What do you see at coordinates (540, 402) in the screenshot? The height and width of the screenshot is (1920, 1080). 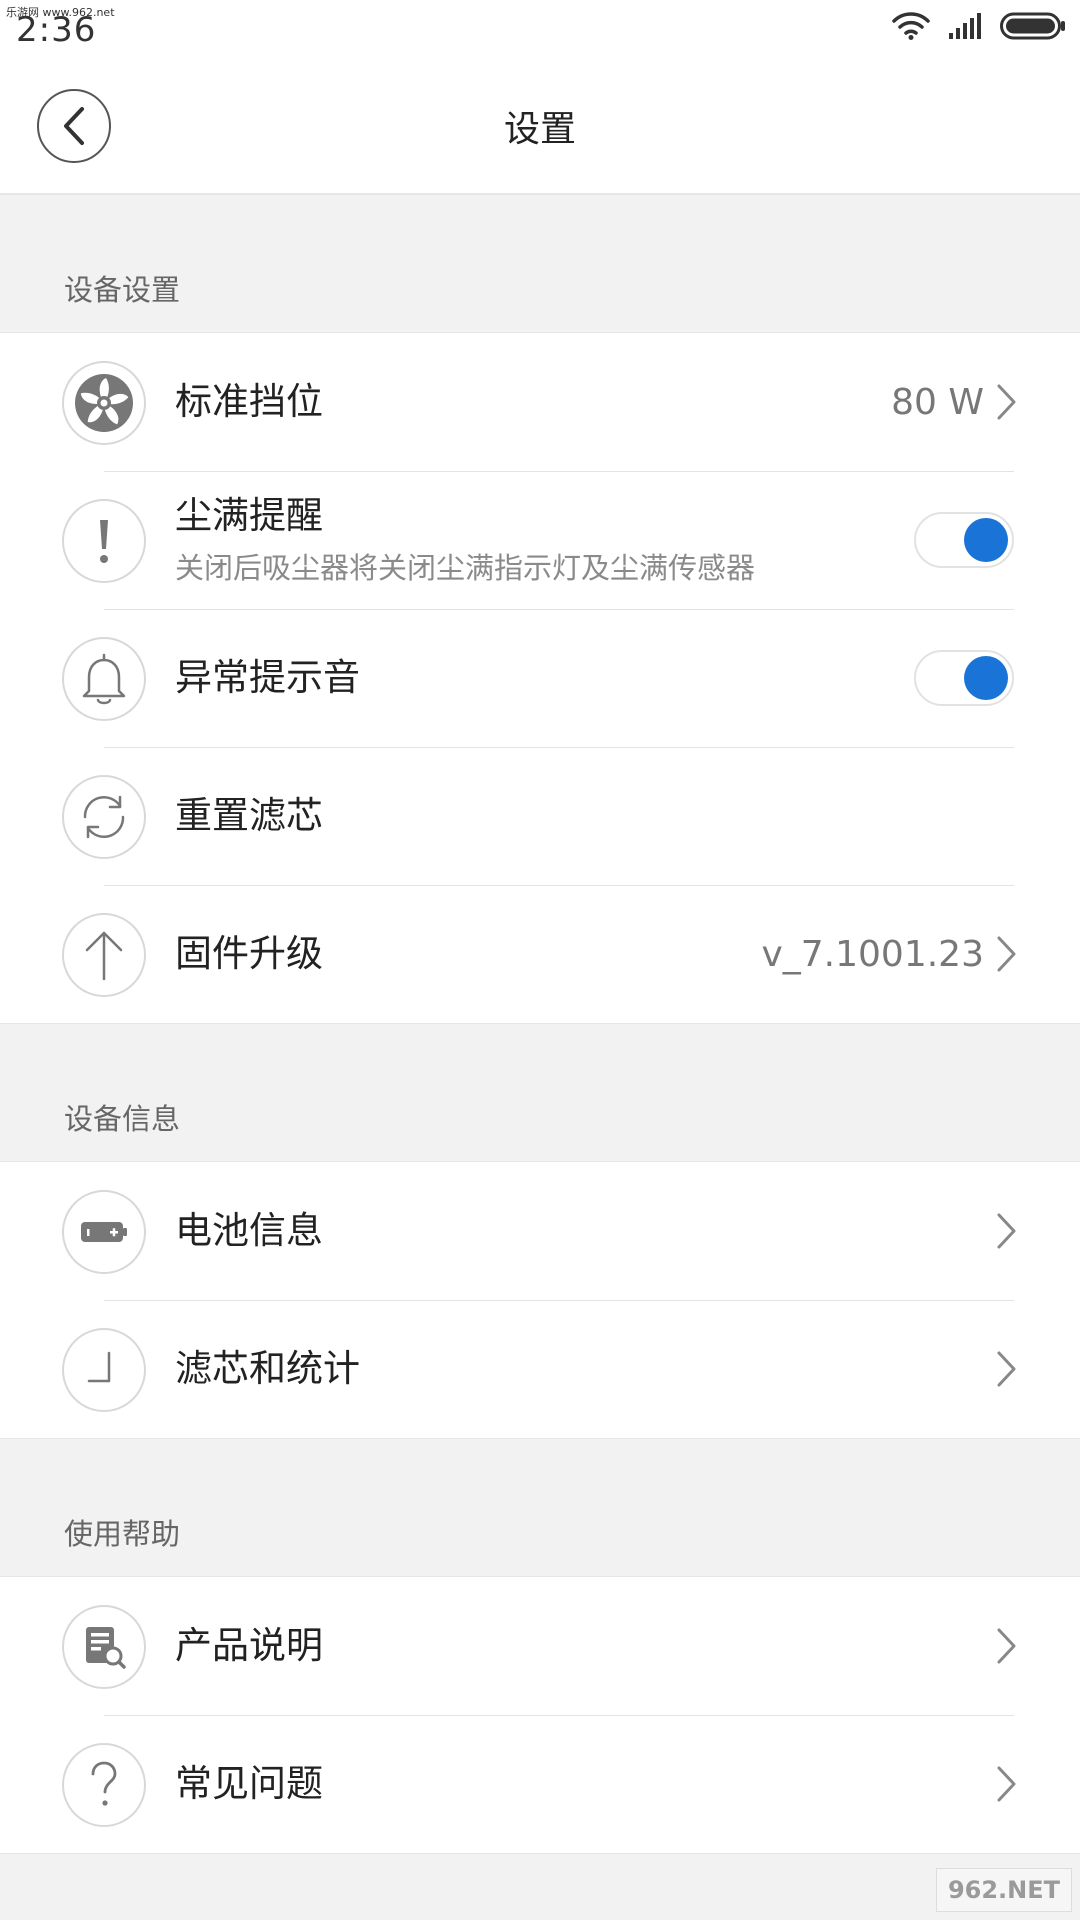 I see `setting-row-standard-gear: 标准挡位 80 W` at bounding box center [540, 402].